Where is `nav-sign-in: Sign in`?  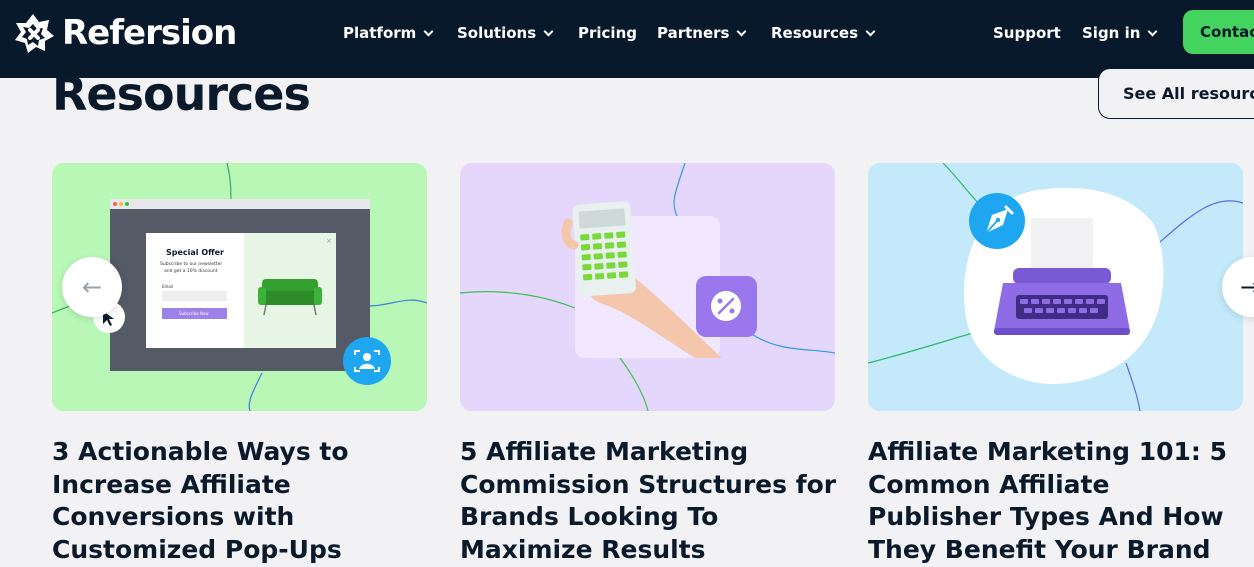
nav-sign-in: Sign in is located at coordinates (1120, 33).